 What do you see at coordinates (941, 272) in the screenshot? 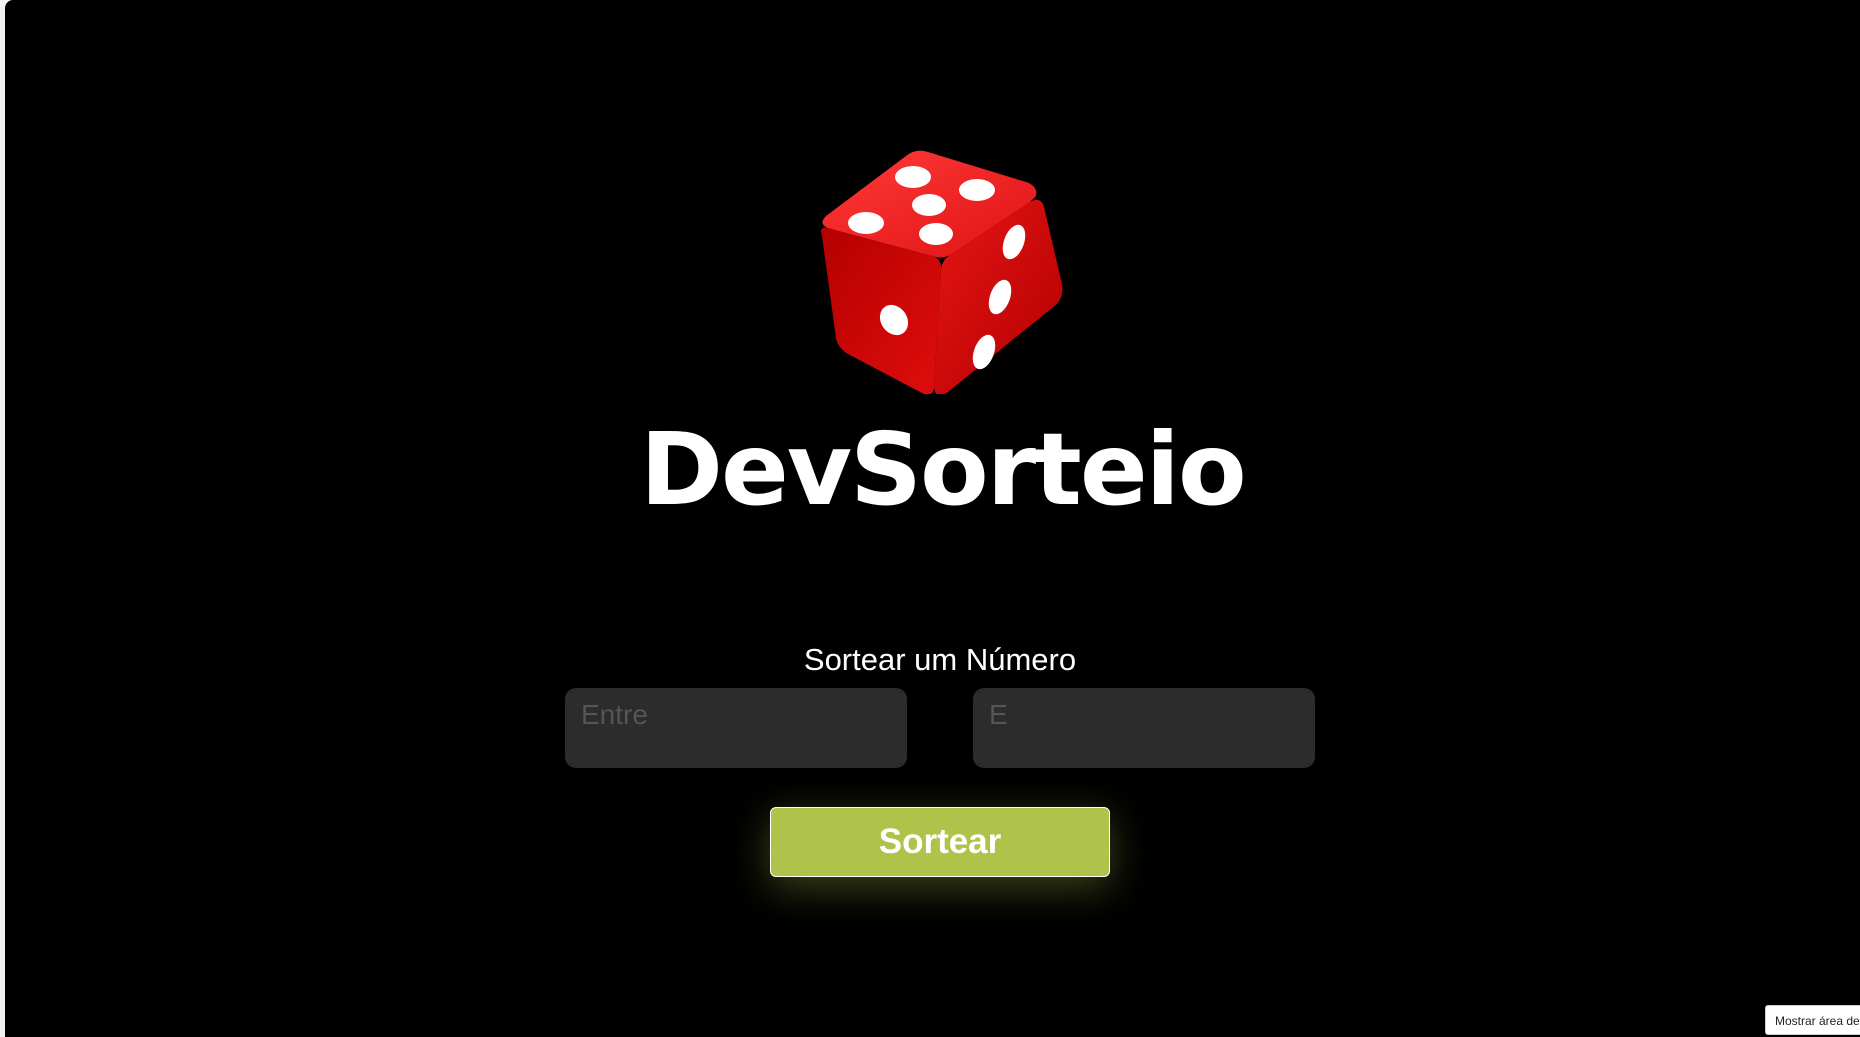
I see `red-dice-icon` at bounding box center [941, 272].